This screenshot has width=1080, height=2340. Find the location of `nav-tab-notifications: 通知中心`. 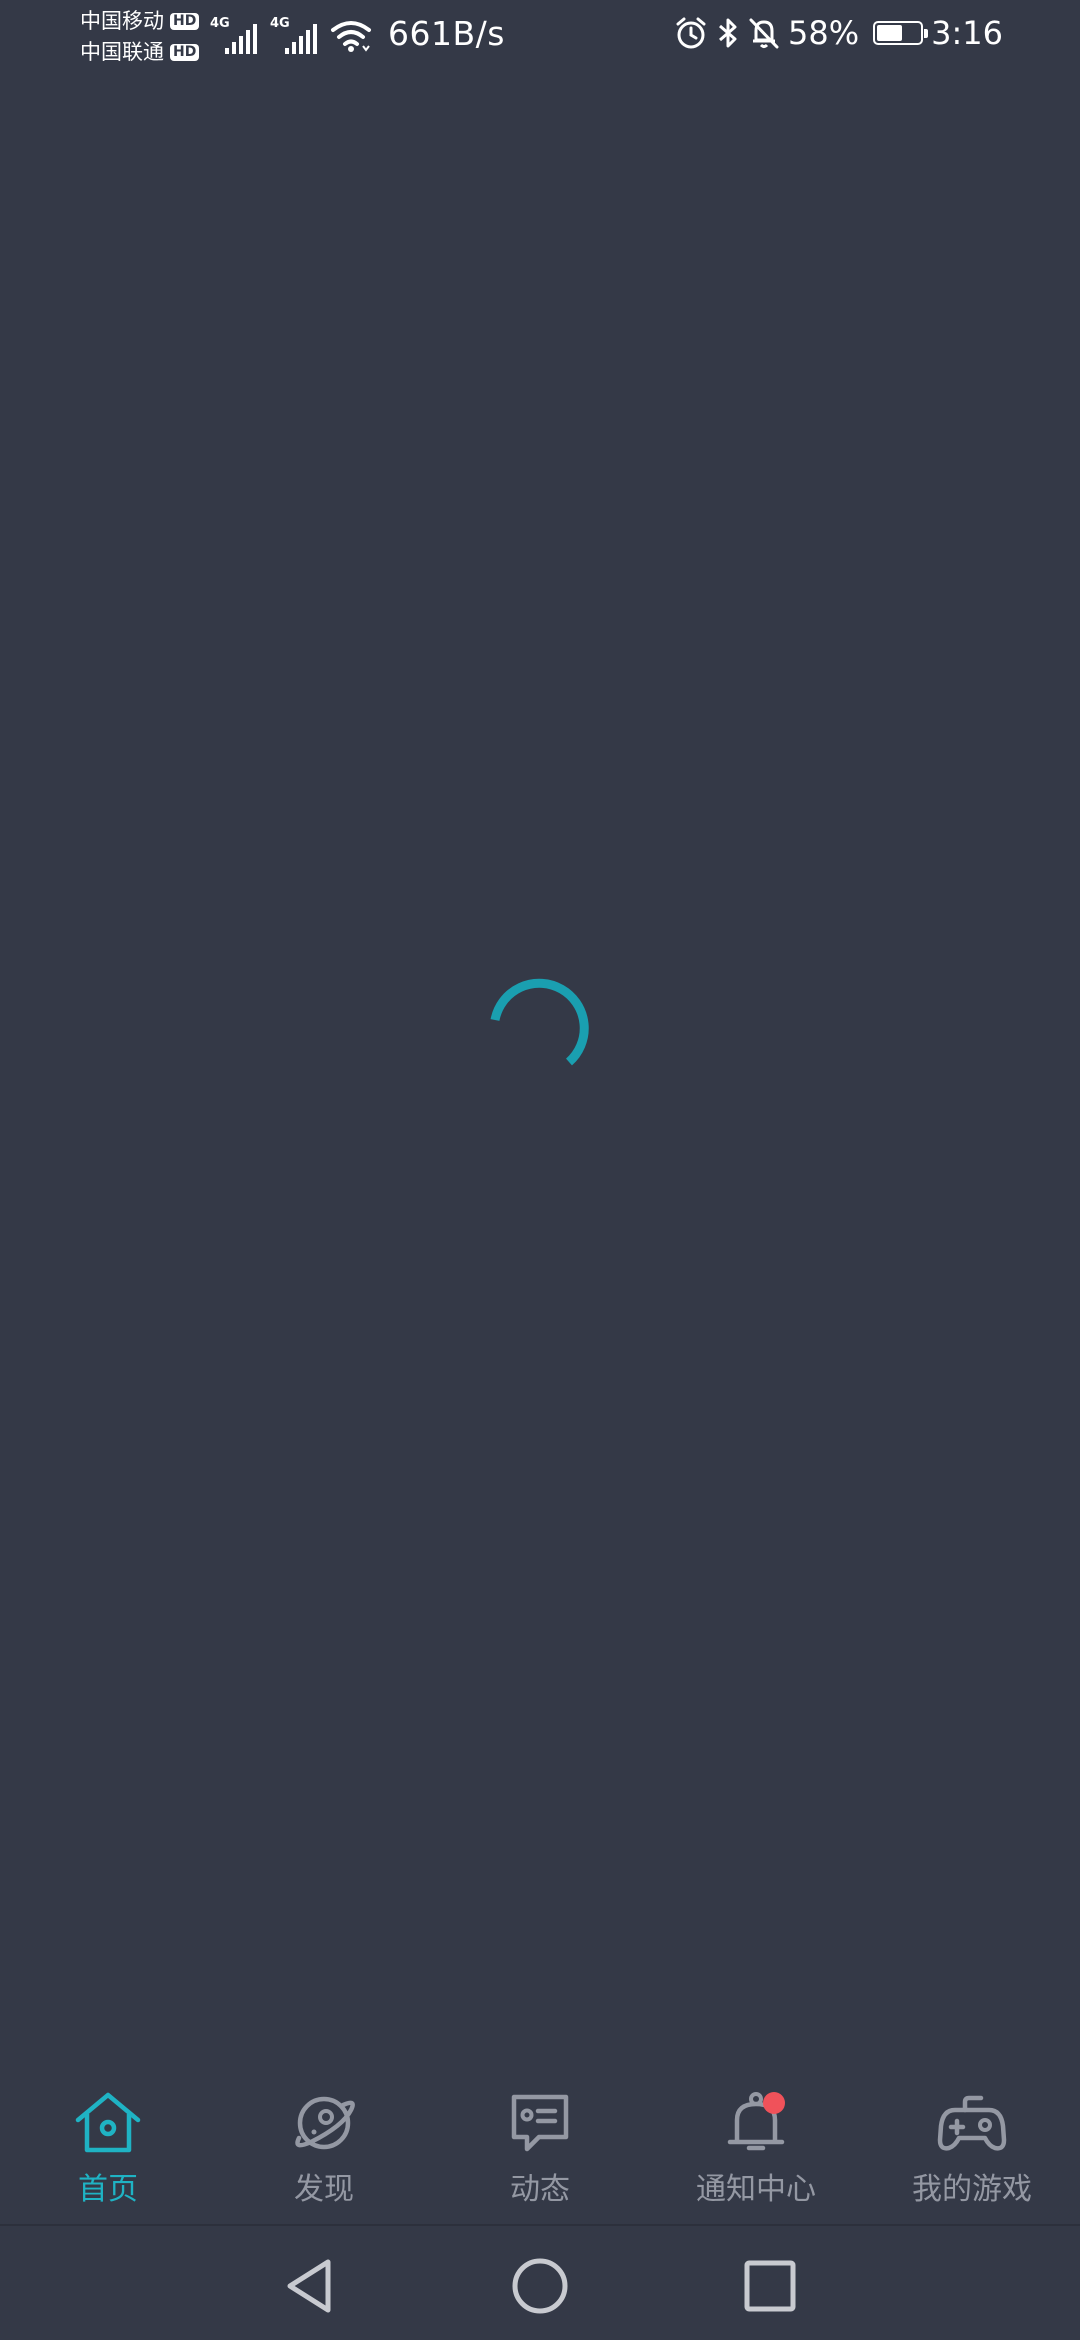

nav-tab-notifications: 通知中心 is located at coordinates (756, 2147).